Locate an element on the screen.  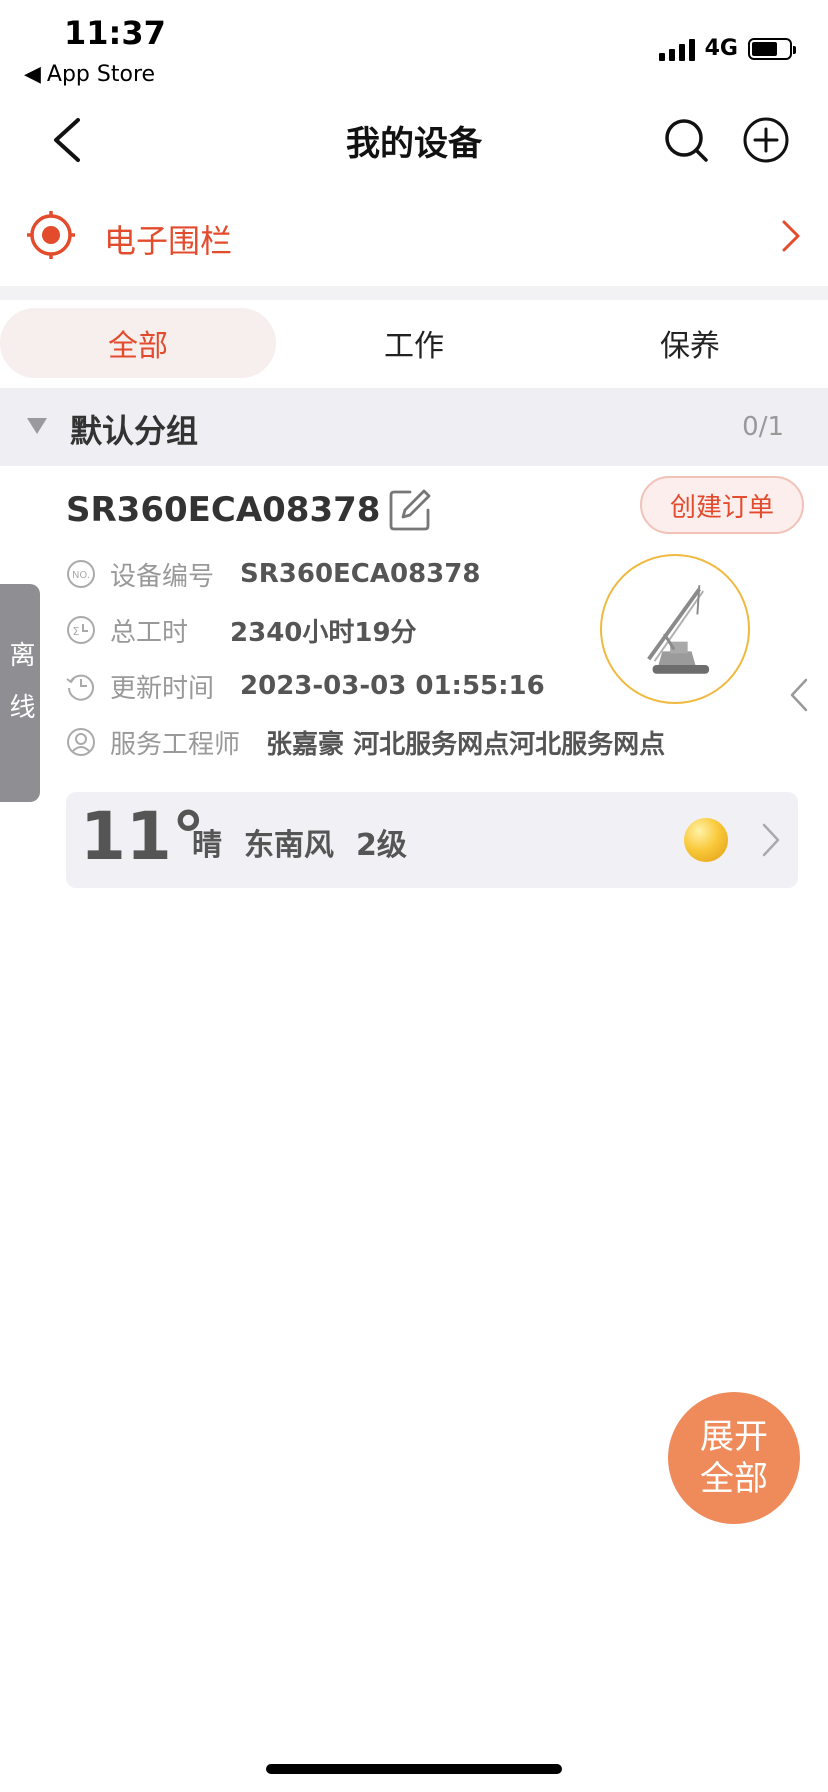
fence-label: 电子围栏 is located at coordinates (168, 241).